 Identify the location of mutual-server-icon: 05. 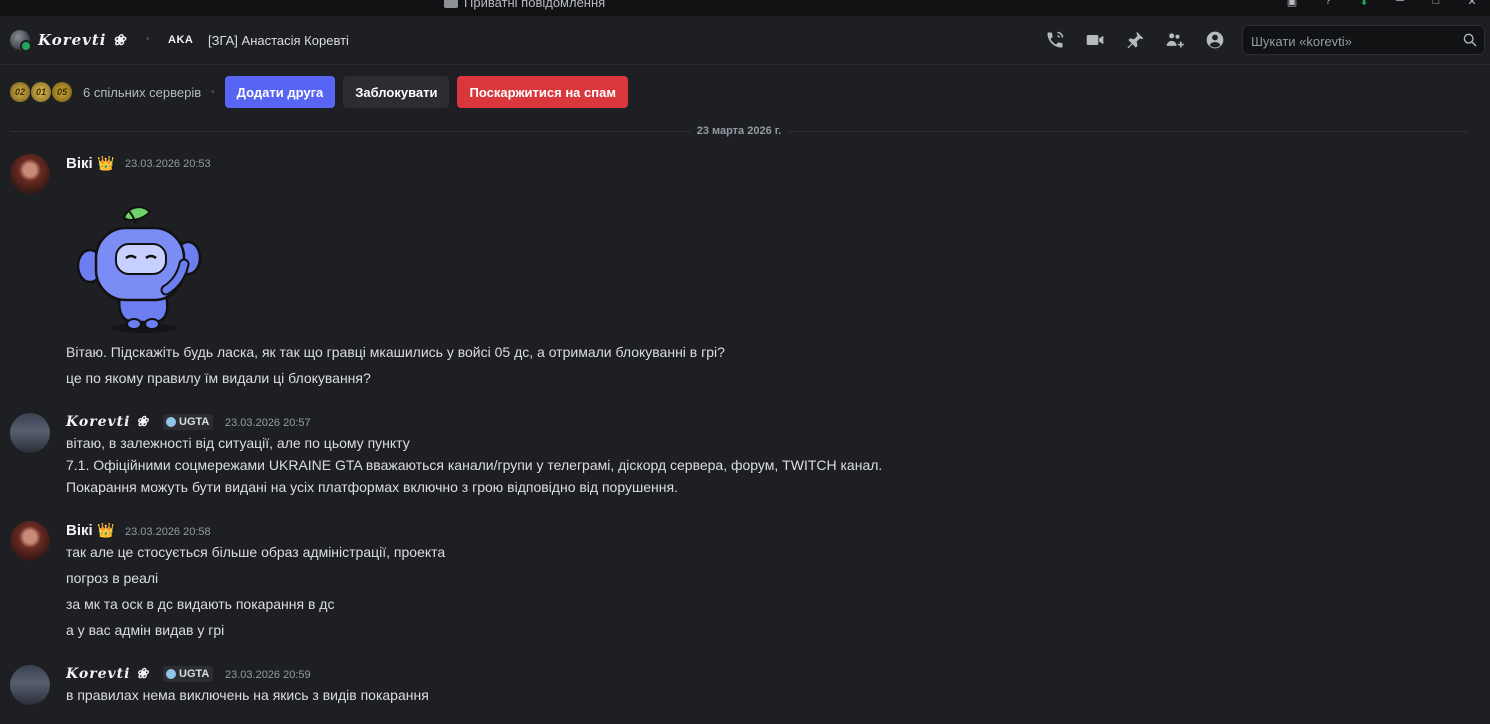
(62, 92).